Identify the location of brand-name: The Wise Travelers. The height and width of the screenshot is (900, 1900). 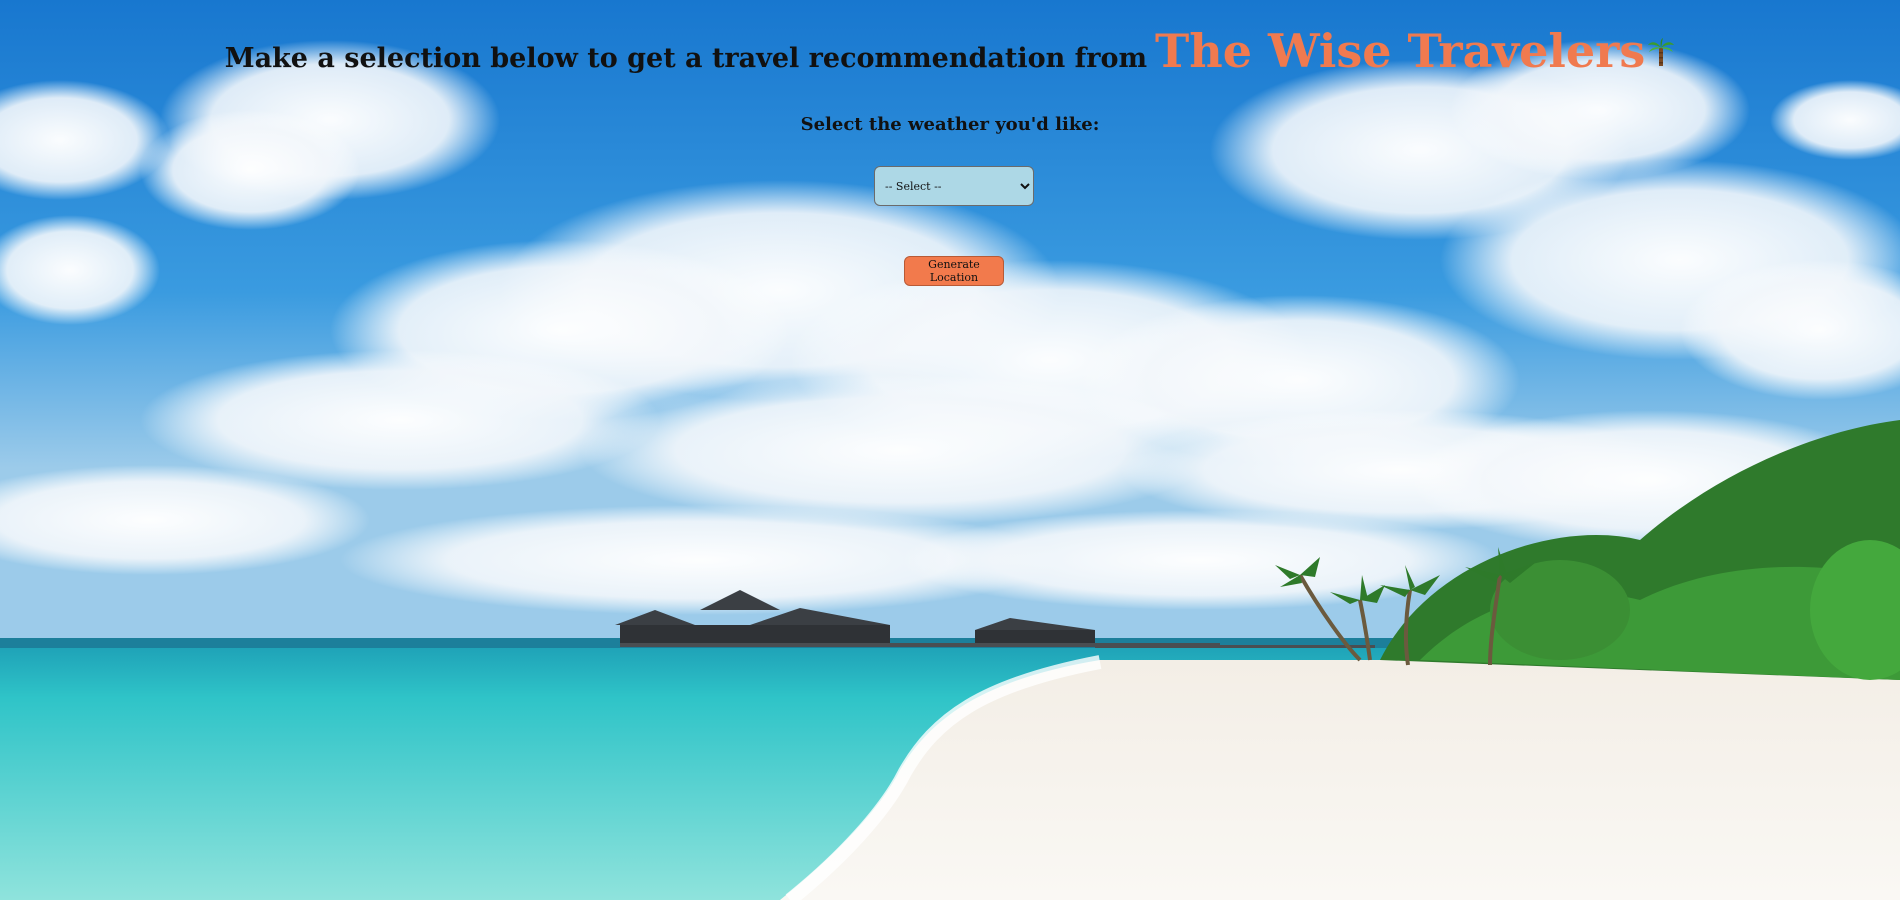
(1400, 51).